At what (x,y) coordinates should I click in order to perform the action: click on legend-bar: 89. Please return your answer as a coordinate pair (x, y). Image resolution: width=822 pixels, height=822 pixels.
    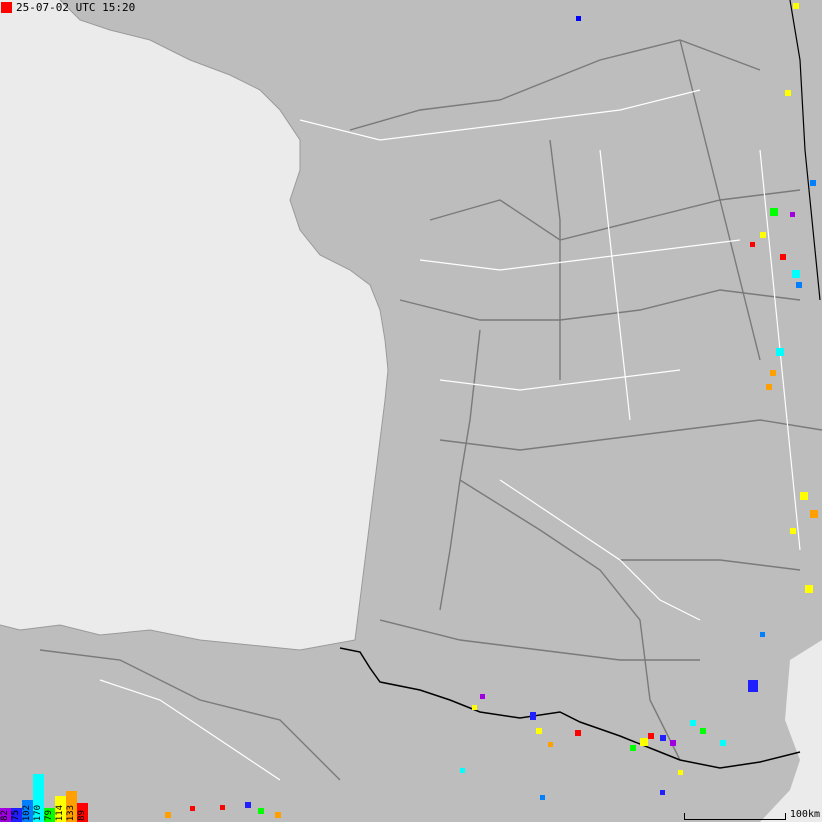
    Looking at the image, I should click on (82, 812).